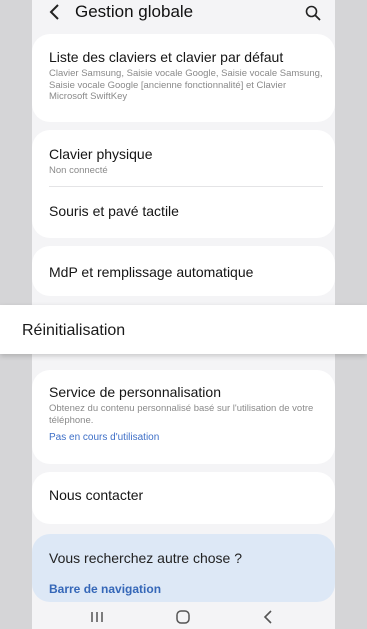  I want to click on system-navigation-bar, so click(183, 616).